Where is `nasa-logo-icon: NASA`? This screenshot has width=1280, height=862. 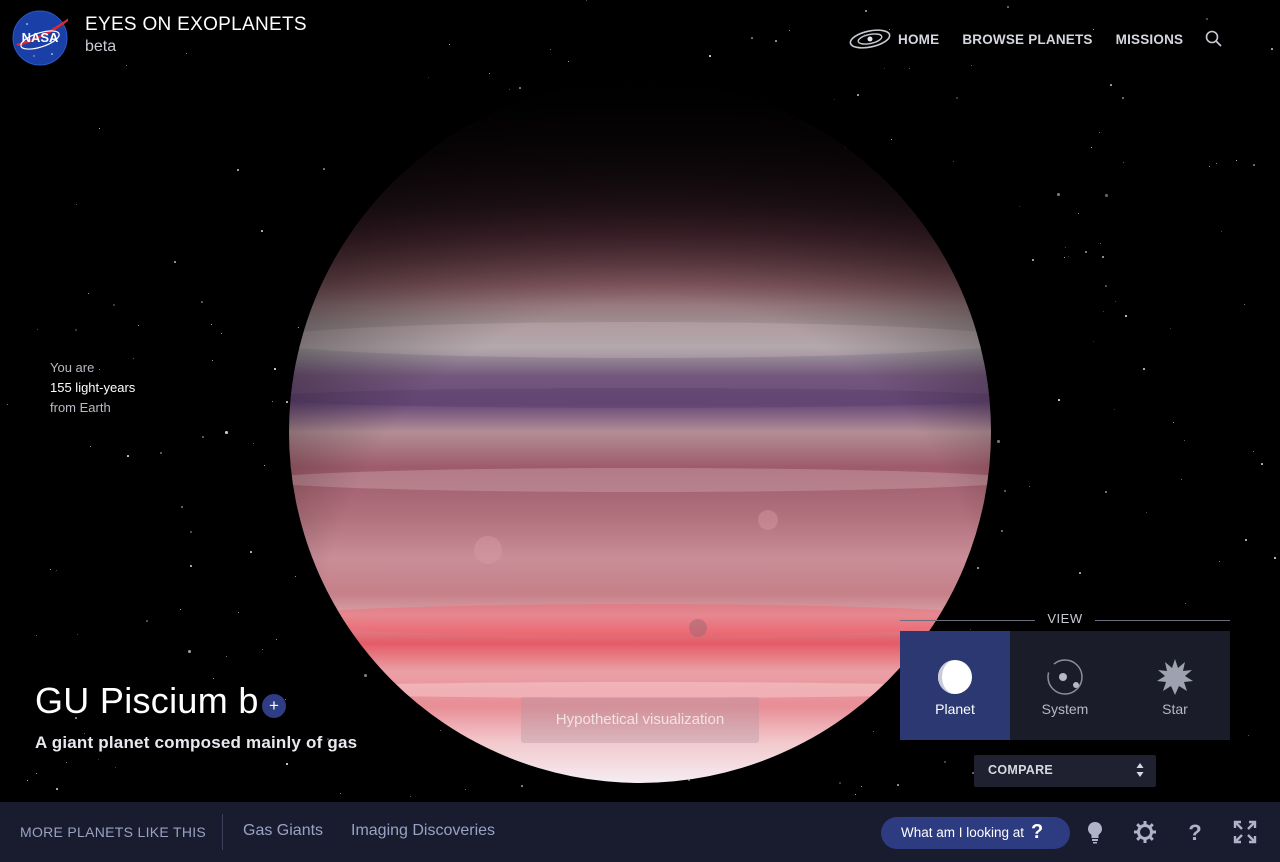
nasa-logo-icon: NASA is located at coordinates (40, 38).